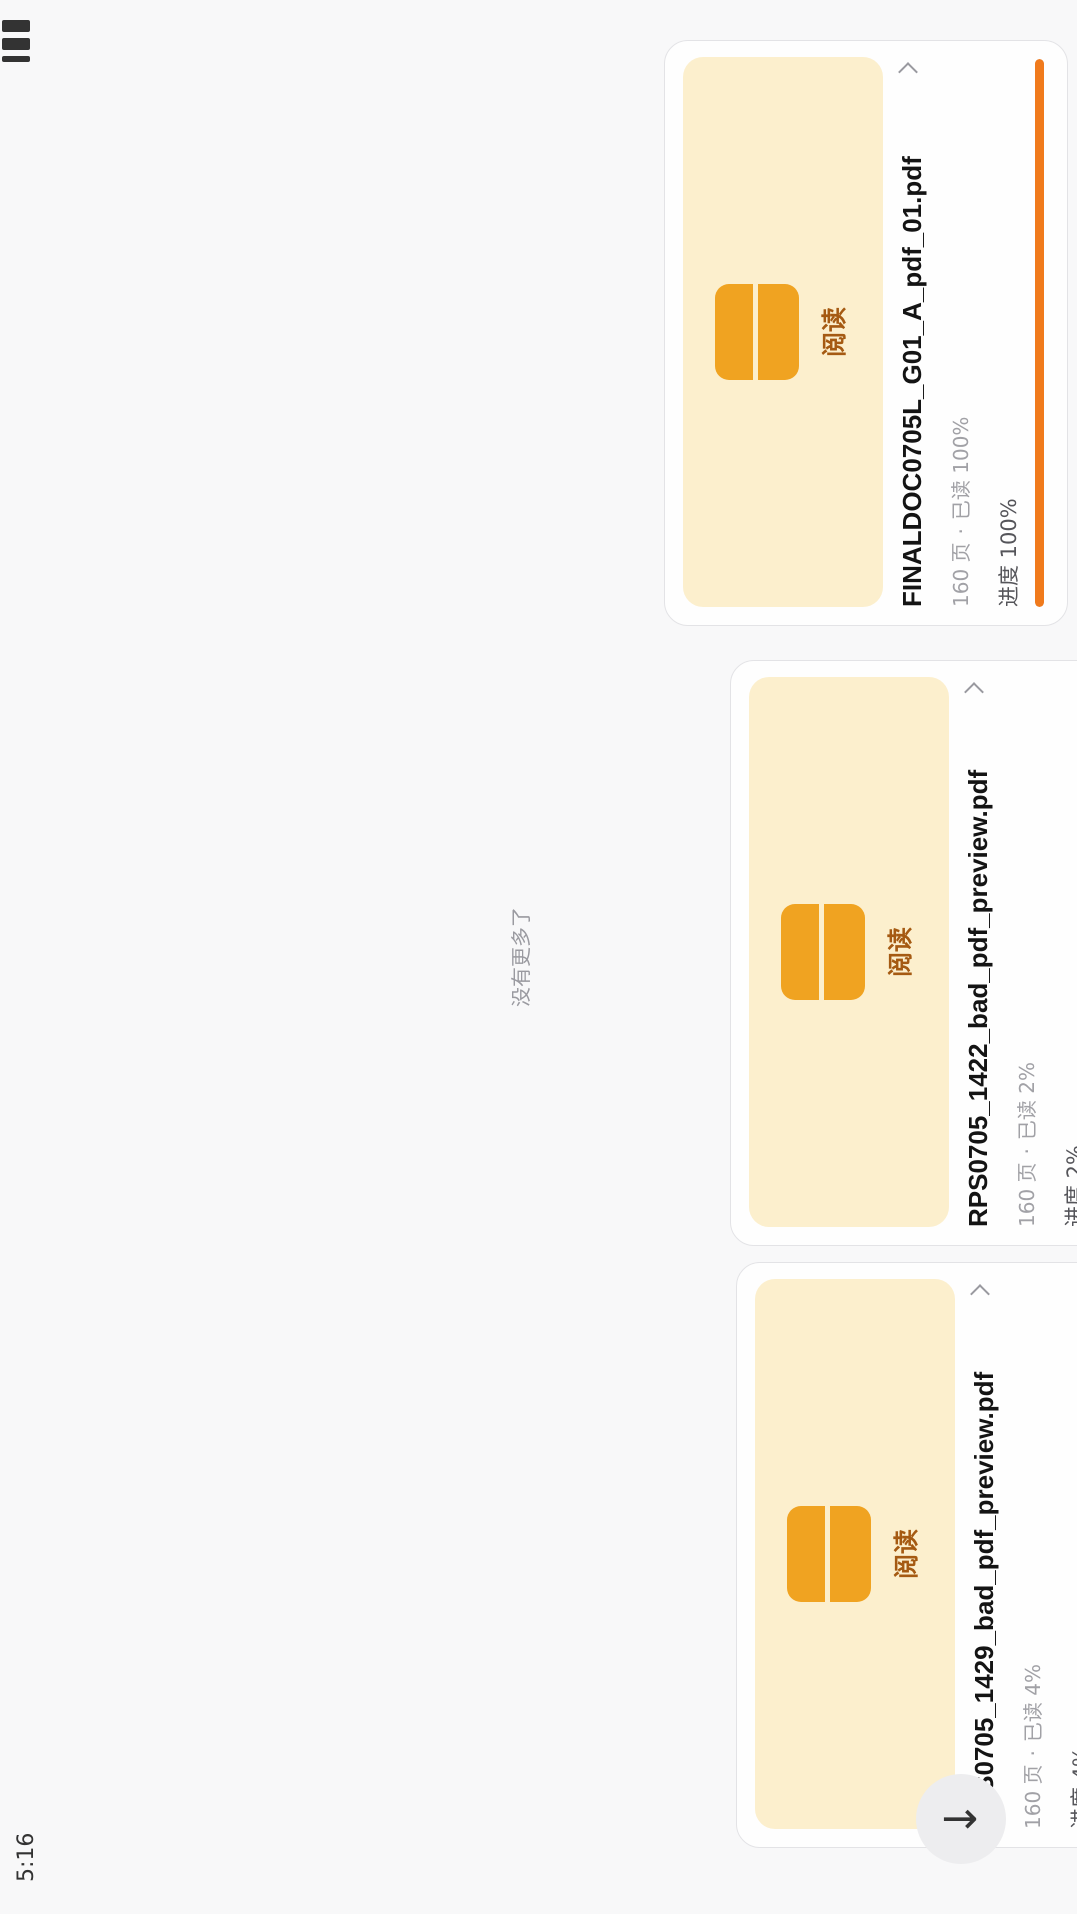 The image size is (1077, 1914). Describe the element at coordinates (912, 381) in the screenshot. I see `file-name: FINALDOC0705L_G01_A_pdf_01.pdf` at that location.